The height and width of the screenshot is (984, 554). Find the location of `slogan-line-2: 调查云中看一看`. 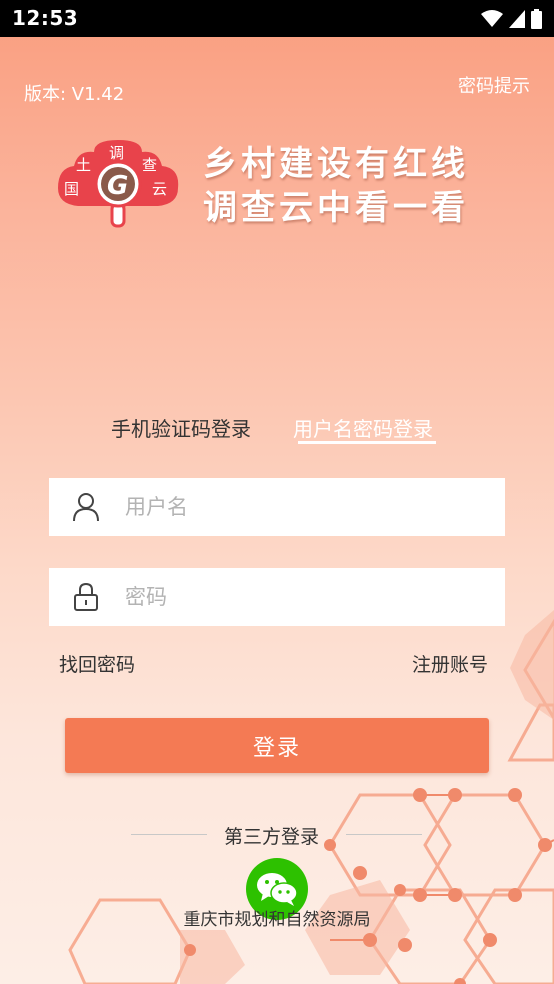

slogan-line-2: 调查云中看一看 is located at coordinates (336, 208).